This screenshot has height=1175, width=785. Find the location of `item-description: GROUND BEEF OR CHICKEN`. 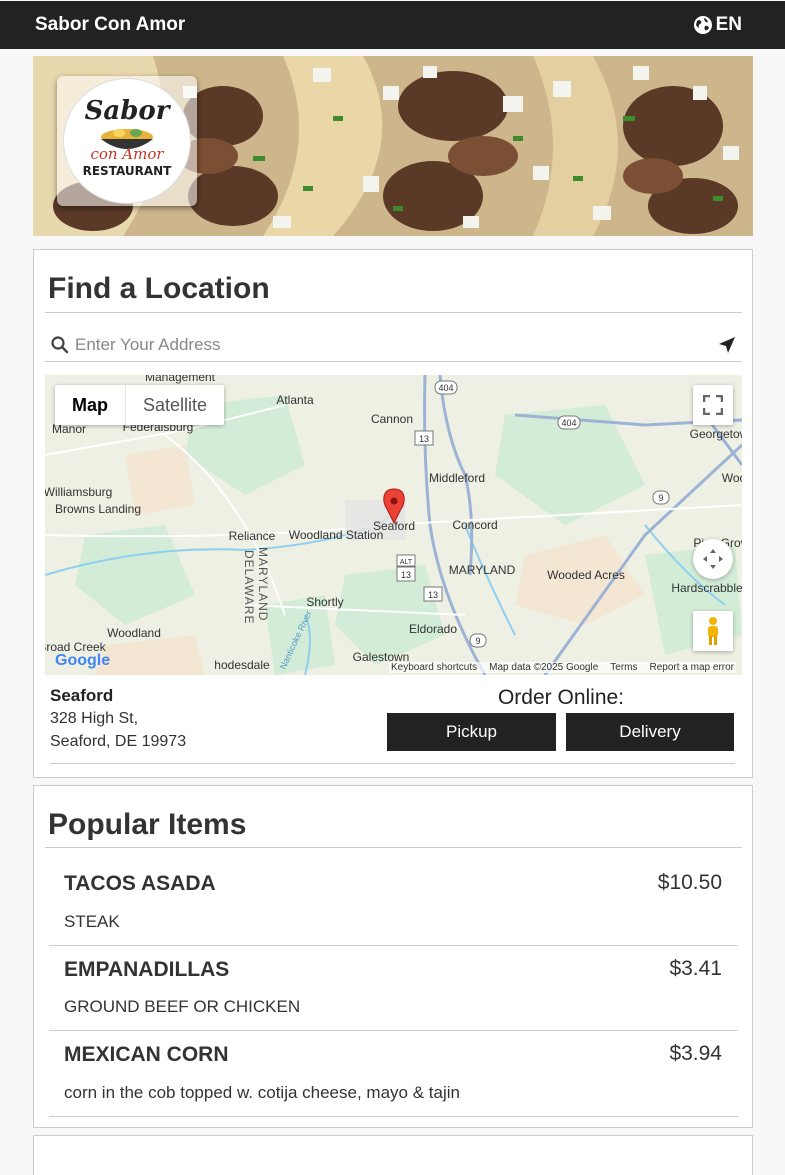

item-description: GROUND BEEF OR CHICKEN is located at coordinates (182, 1006).